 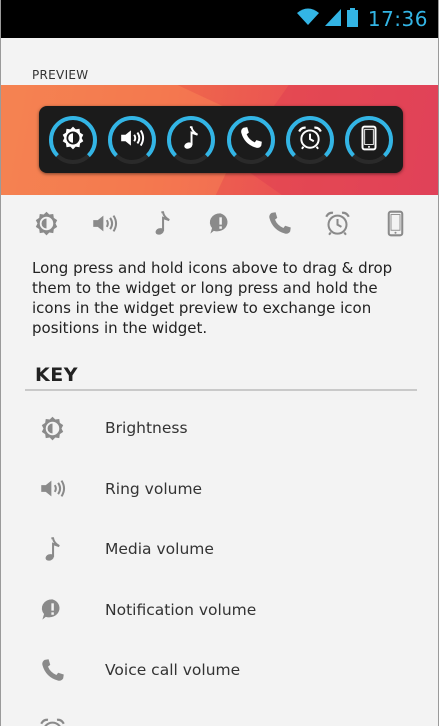 I want to click on key-item-label: Notification volume, so click(x=181, y=609).